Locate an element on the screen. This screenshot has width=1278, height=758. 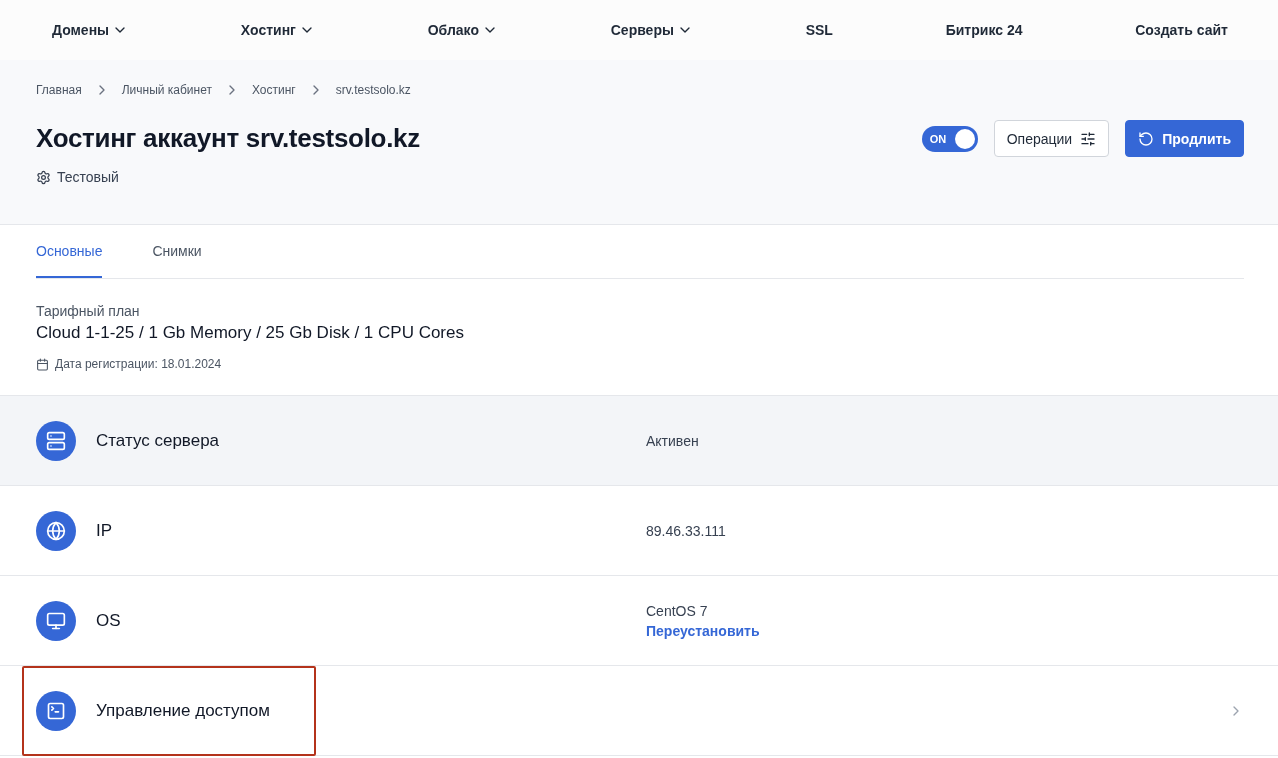
terminal-icon is located at coordinates (56, 710).